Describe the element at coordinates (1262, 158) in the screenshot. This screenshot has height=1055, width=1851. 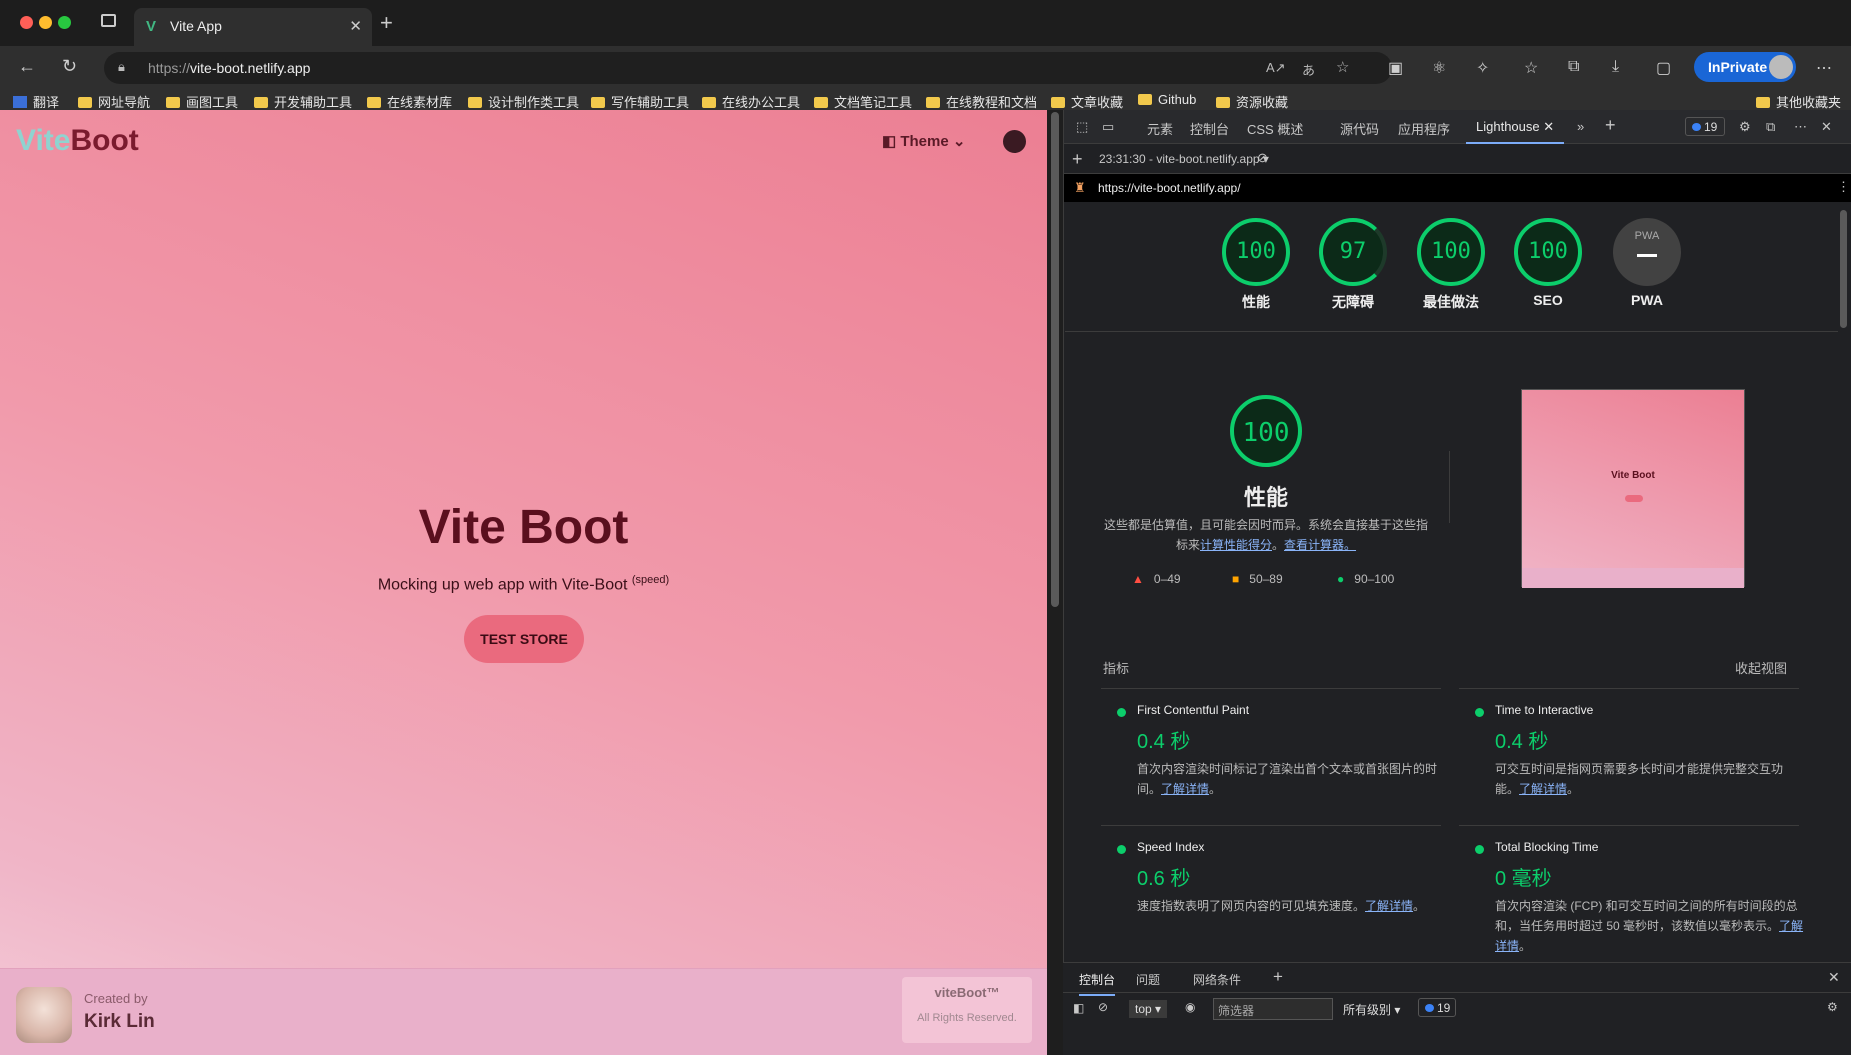
I see `clear-icon: ⊘` at that location.